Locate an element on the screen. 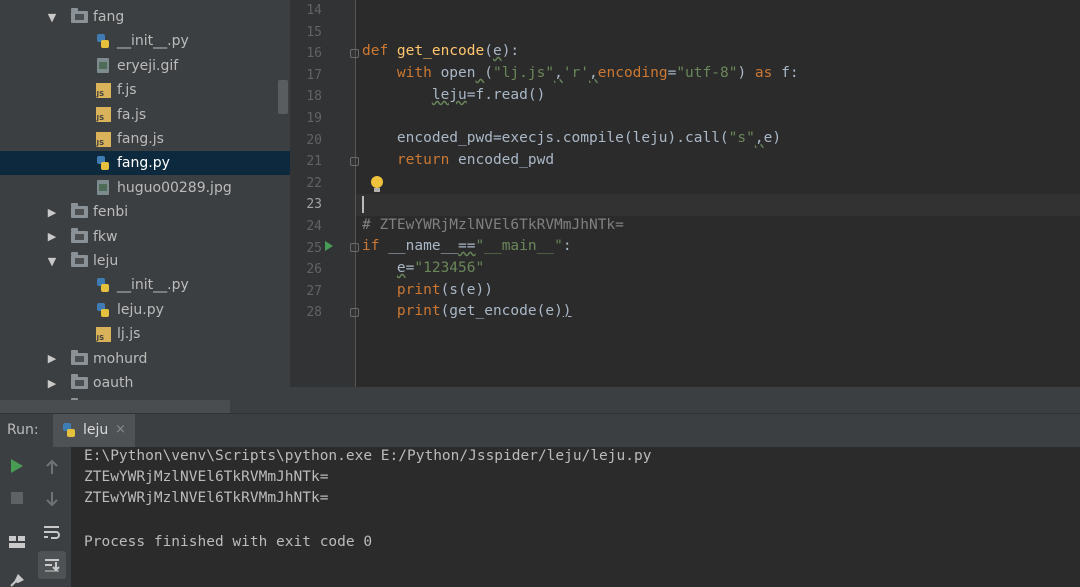  tree-file: eryeji.gif is located at coordinates (145, 66).